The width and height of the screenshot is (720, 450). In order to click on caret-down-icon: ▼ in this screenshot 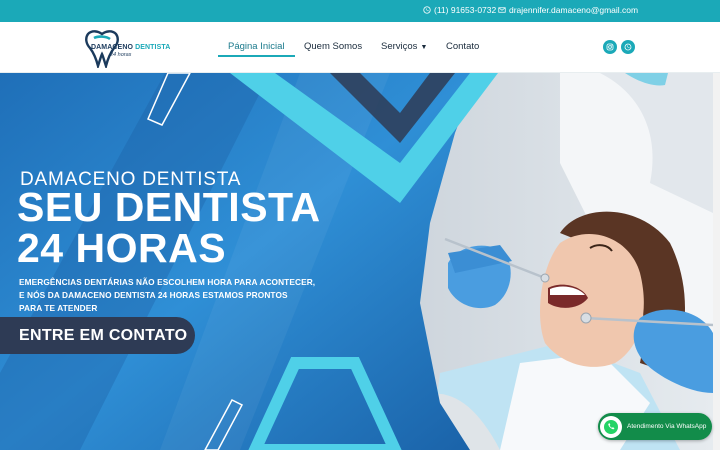, I will do `click(424, 47)`.